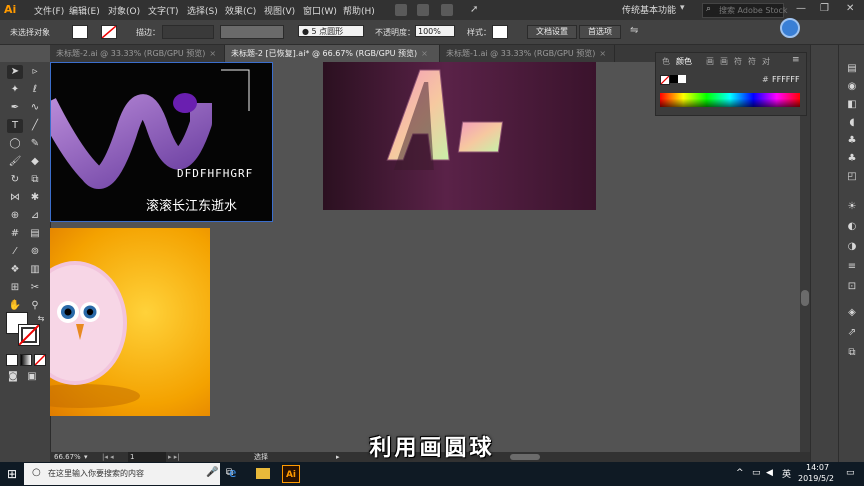 This screenshot has width=864, height=486. What do you see at coordinates (796, 60) in the screenshot?
I see `panel-menu-icon: ≡` at bounding box center [796, 60].